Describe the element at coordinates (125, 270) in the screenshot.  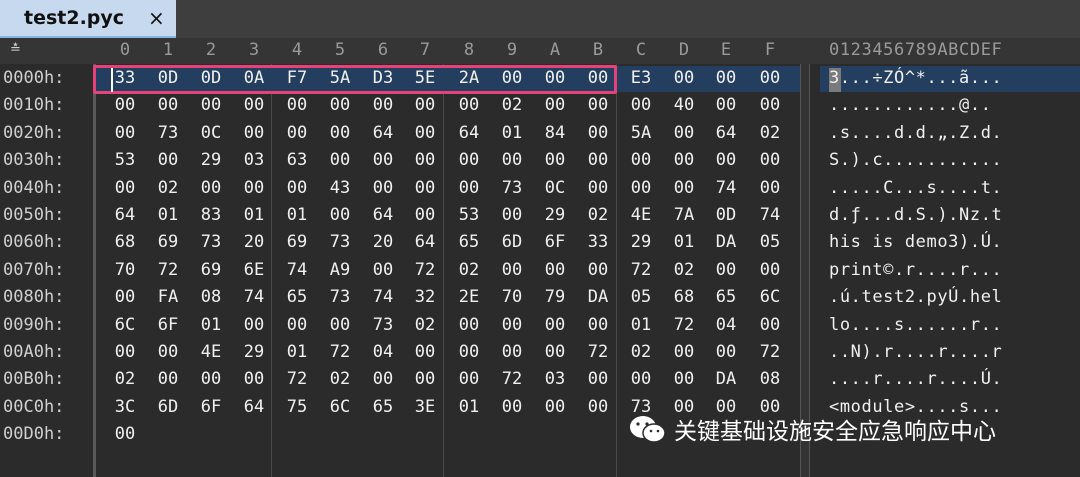
I see `hex-byte: 70` at that location.